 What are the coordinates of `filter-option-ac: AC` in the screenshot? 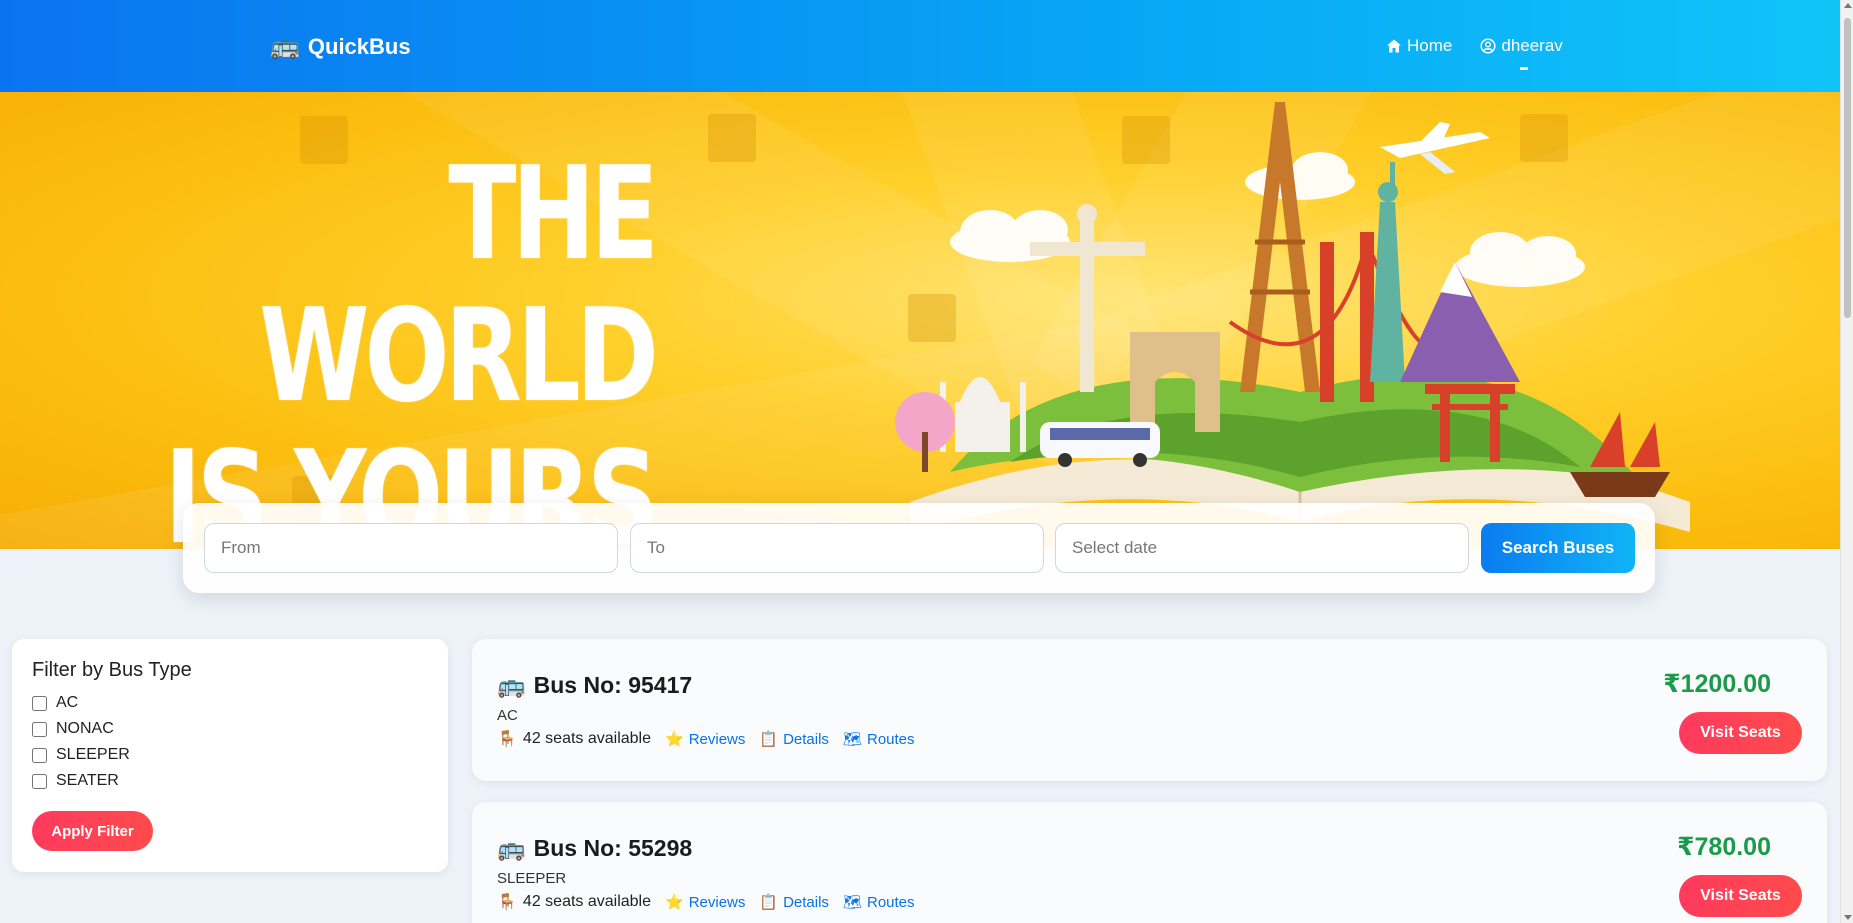 It's located at (230, 703).